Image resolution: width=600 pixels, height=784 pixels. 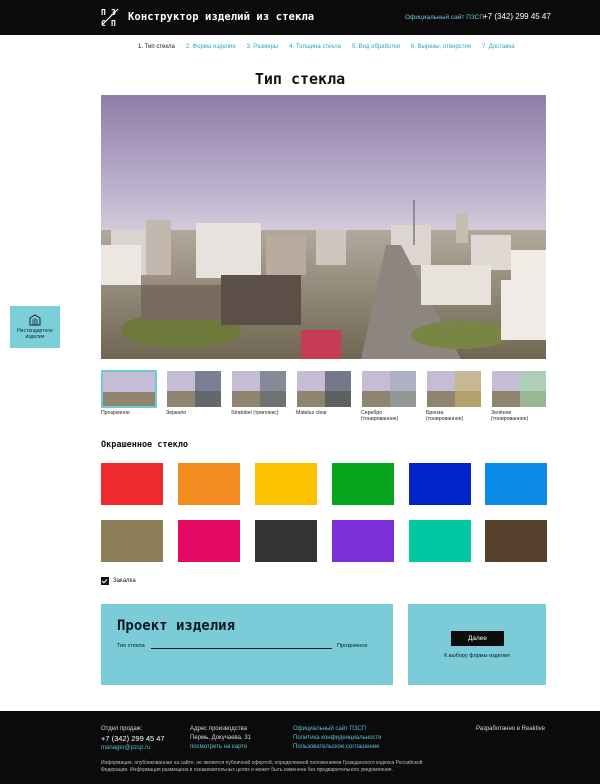 What do you see at coordinates (35, 319) in the screenshot?
I see `building-icon` at bounding box center [35, 319].